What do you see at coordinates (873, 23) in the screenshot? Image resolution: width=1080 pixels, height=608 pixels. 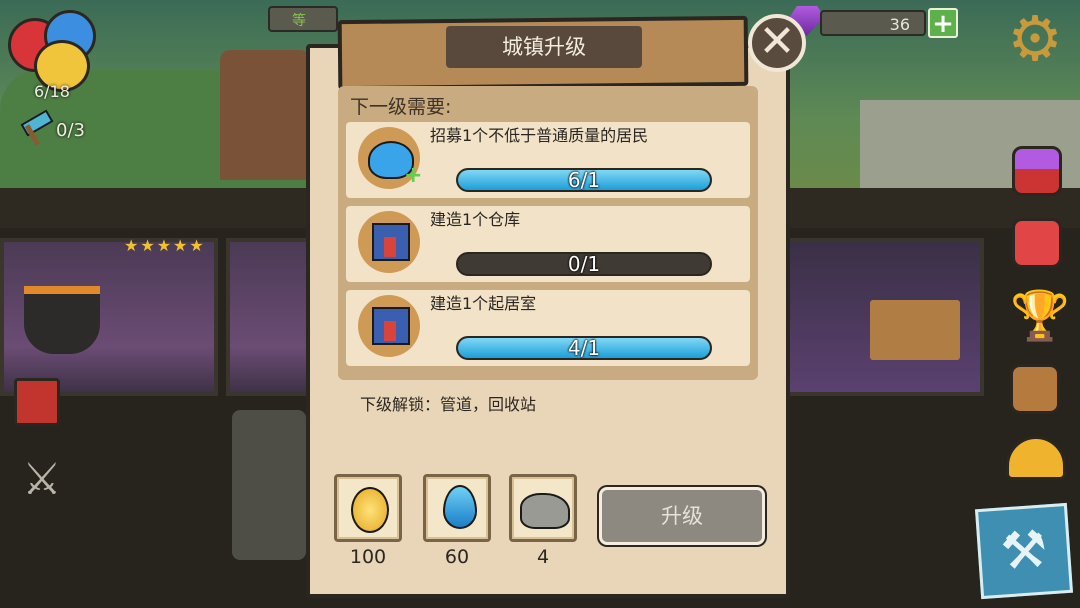 I see `gem-counter: 36` at bounding box center [873, 23].